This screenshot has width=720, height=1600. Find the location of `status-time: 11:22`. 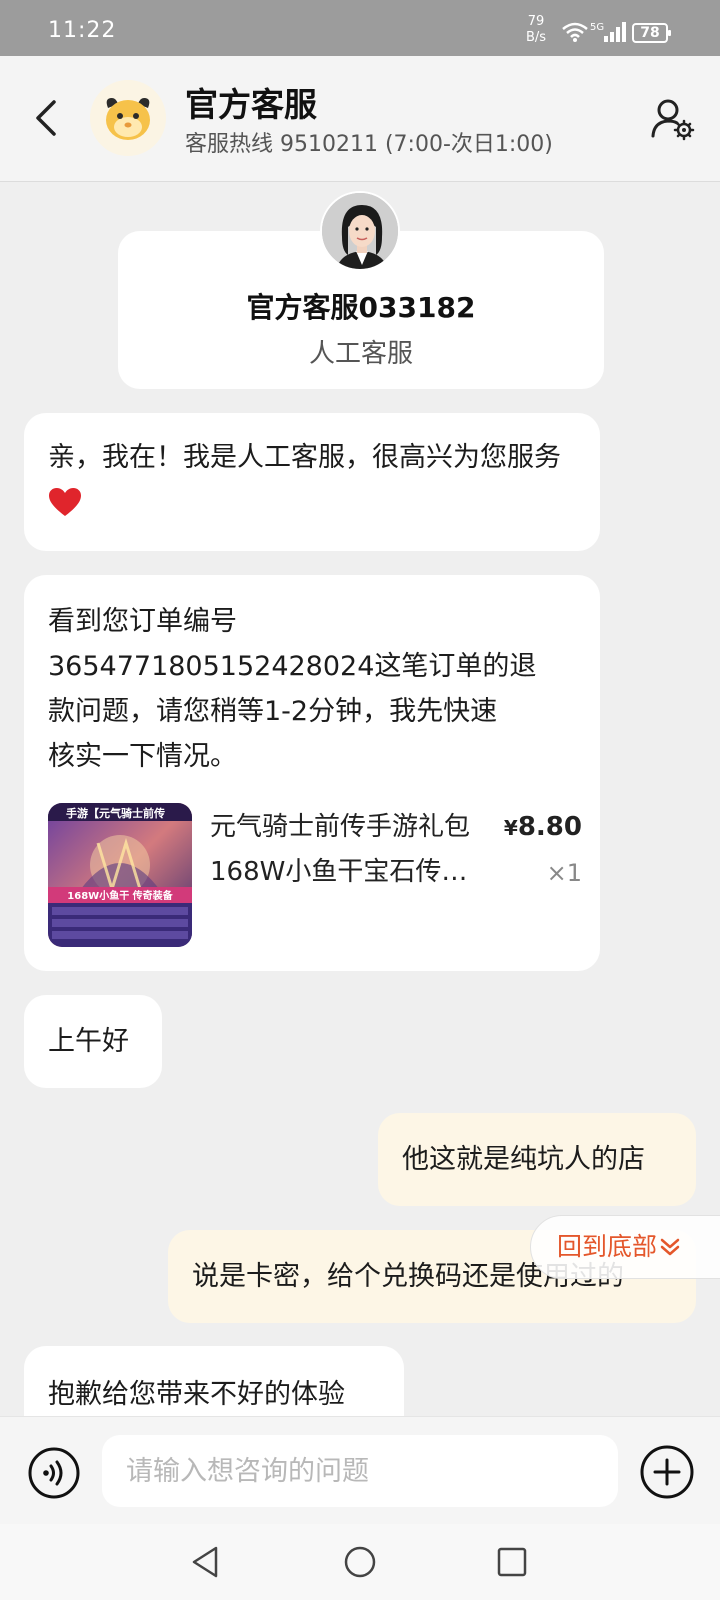

status-time: 11:22 is located at coordinates (82, 30).